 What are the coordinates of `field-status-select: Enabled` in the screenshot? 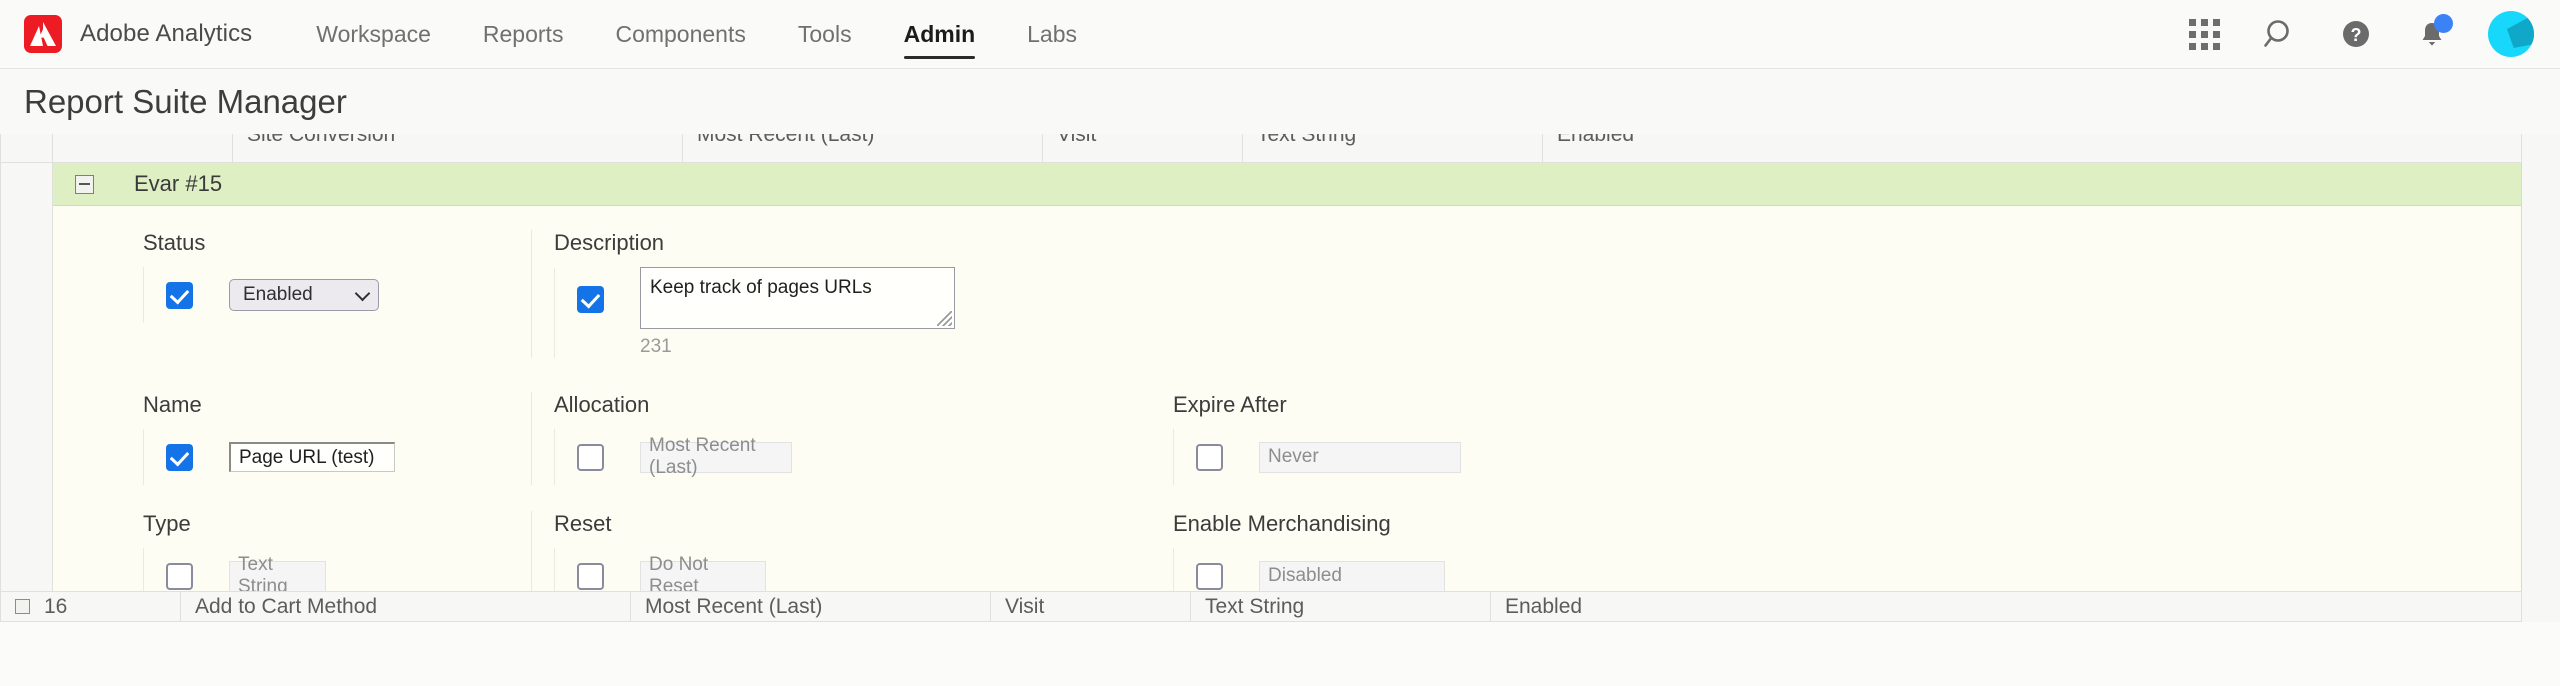 It's located at (304, 295).